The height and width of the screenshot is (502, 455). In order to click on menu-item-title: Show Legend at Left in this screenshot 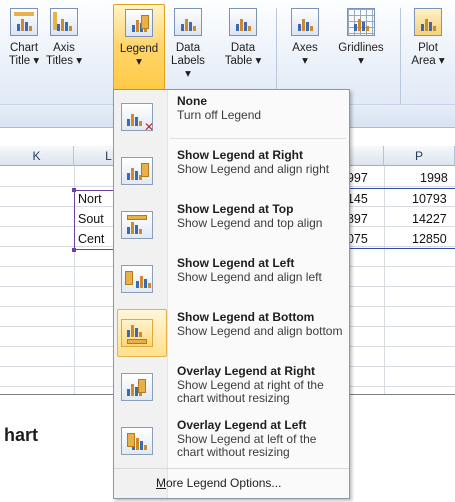, I will do `click(236, 263)`.